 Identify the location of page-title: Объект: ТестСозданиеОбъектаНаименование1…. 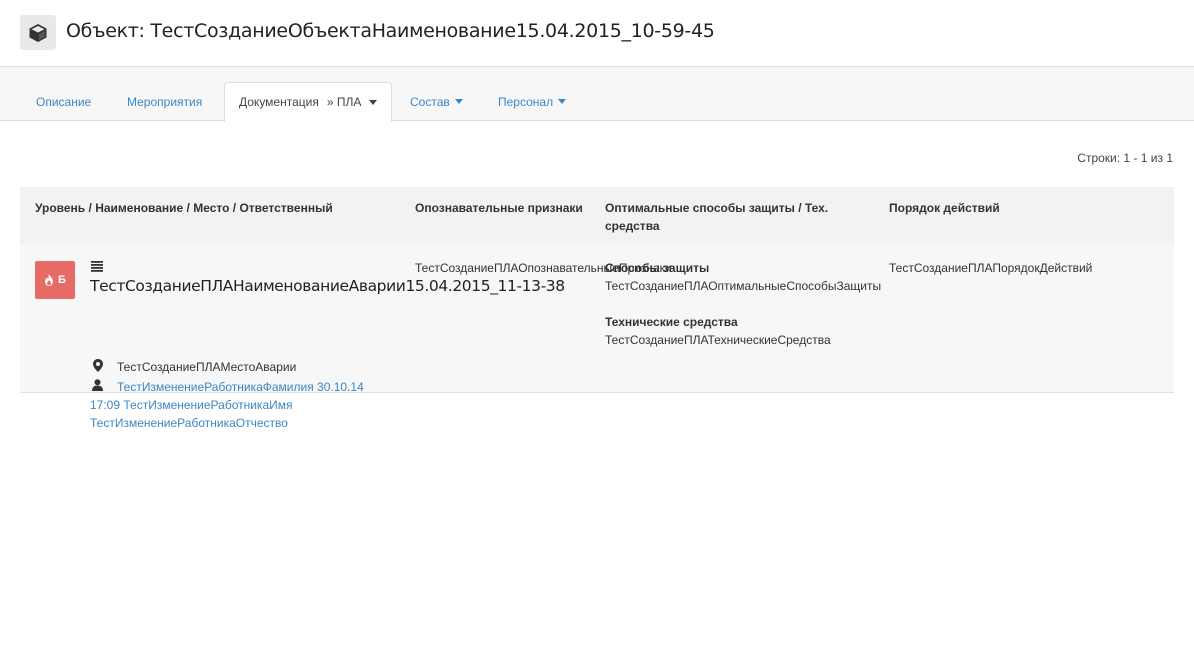
(390, 31).